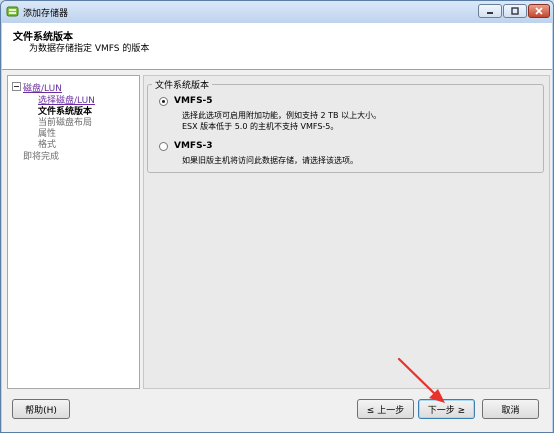 Image resolution: width=554 pixels, height=433 pixels. I want to click on title-bar: 添加存储器, so click(277, 12).